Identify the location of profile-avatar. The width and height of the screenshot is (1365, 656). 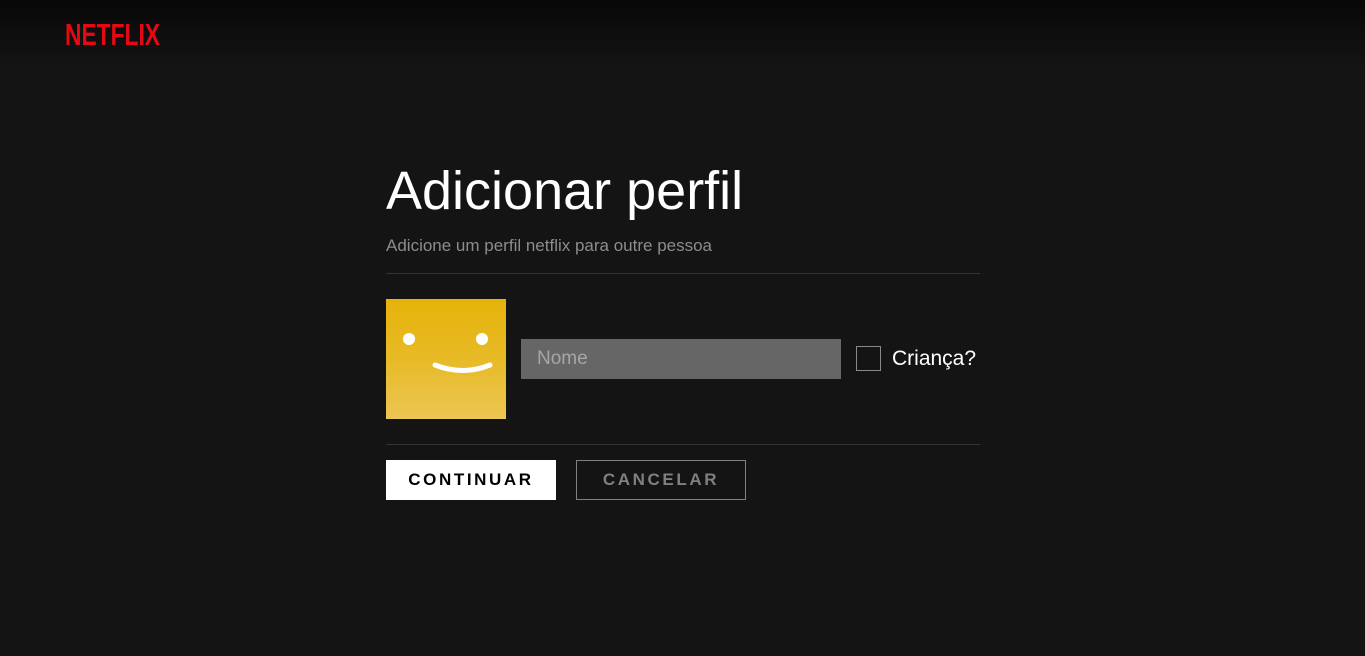
(446, 359).